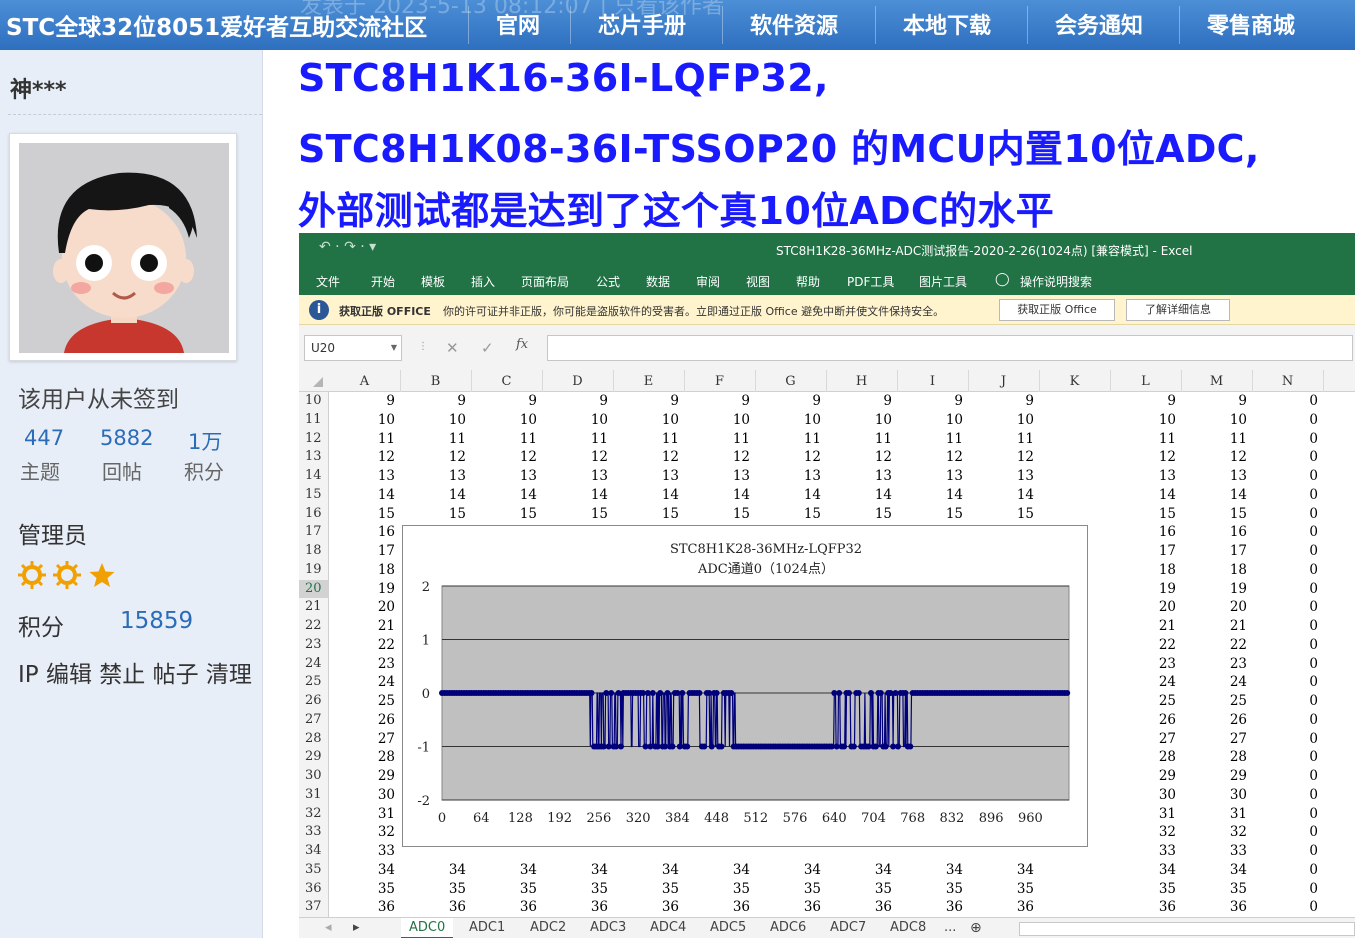 The height and width of the screenshot is (938, 1355). I want to click on cell-n30: 0, so click(1285, 776).